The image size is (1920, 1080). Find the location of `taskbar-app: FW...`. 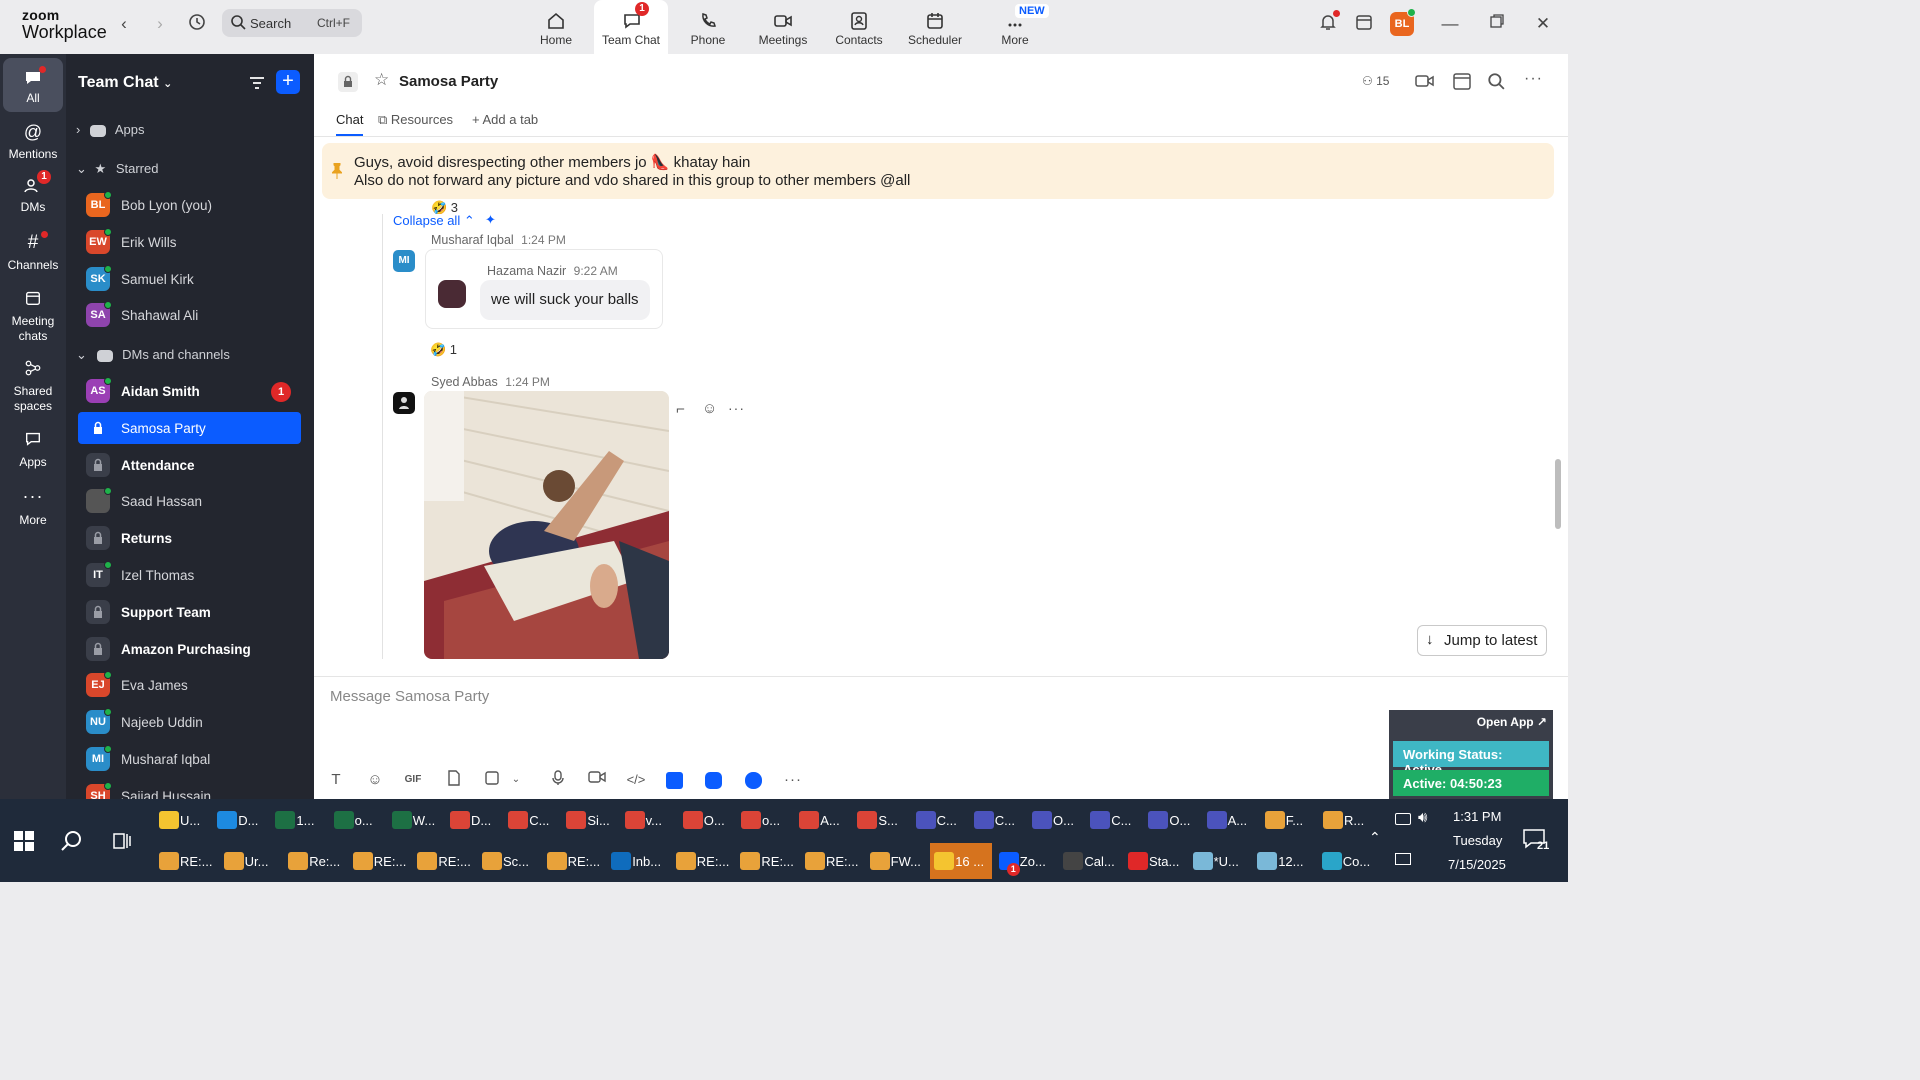

taskbar-app: FW... is located at coordinates (897, 861).